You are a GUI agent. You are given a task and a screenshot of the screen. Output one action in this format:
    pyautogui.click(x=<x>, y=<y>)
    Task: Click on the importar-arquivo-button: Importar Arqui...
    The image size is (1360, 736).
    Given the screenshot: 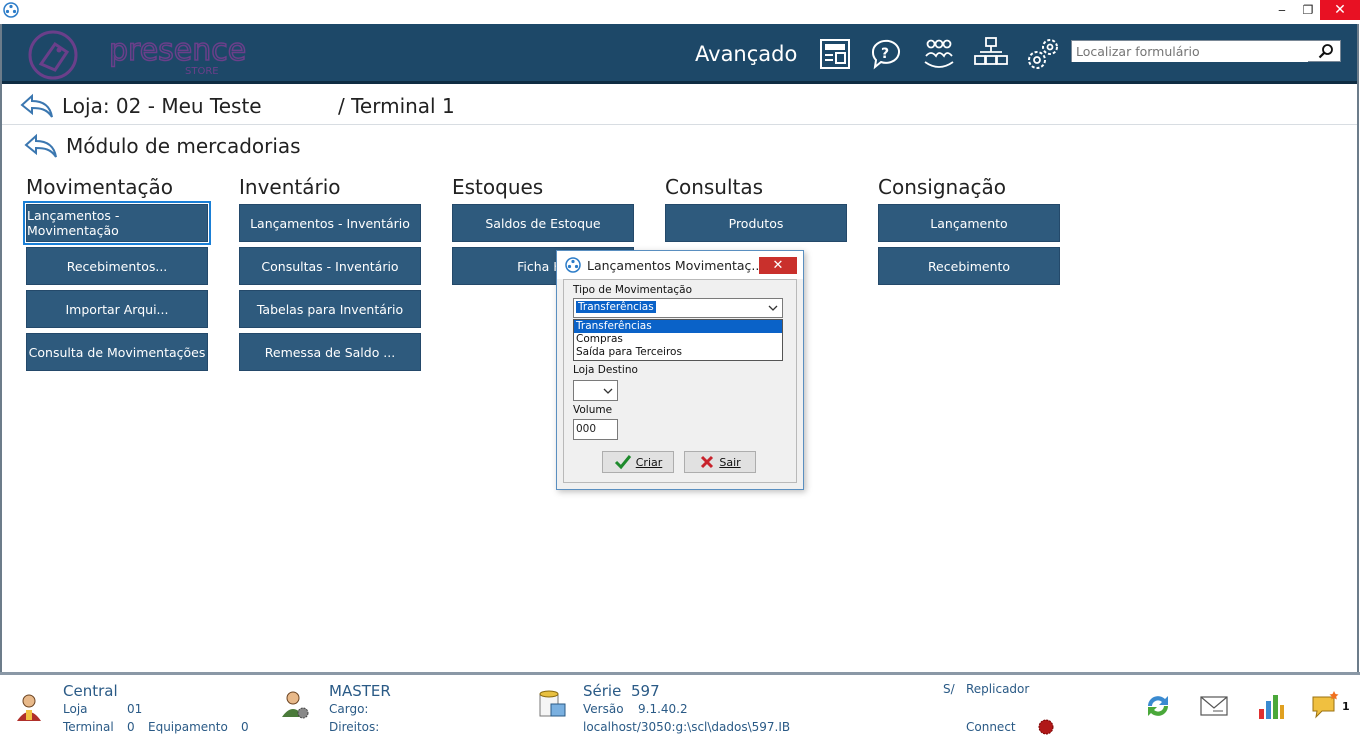 What is the action you would take?
    pyautogui.click(x=117, y=309)
    